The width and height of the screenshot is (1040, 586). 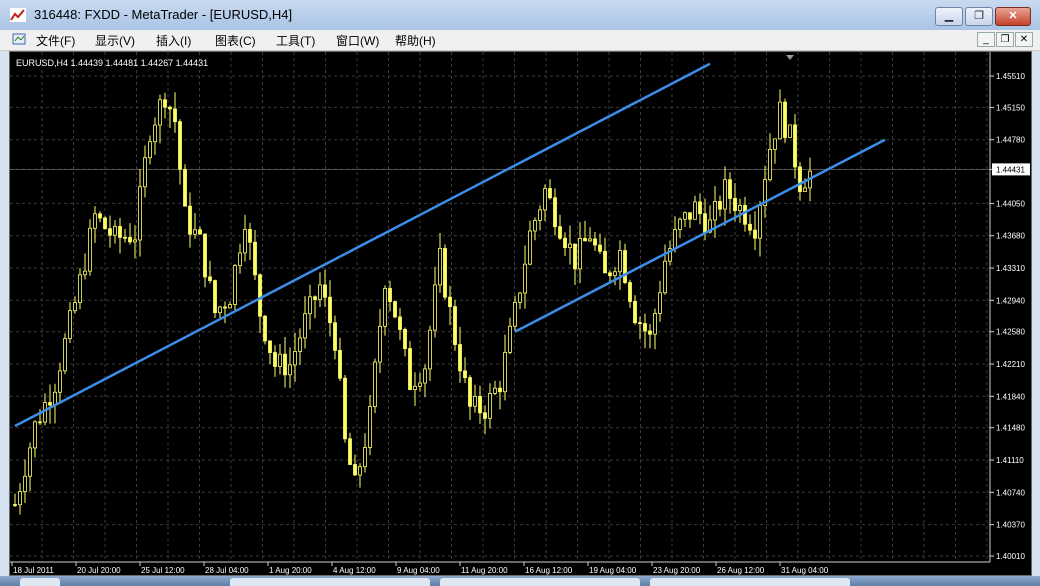 What do you see at coordinates (979, 16) in the screenshot?
I see `maximize-button: ❐` at bounding box center [979, 16].